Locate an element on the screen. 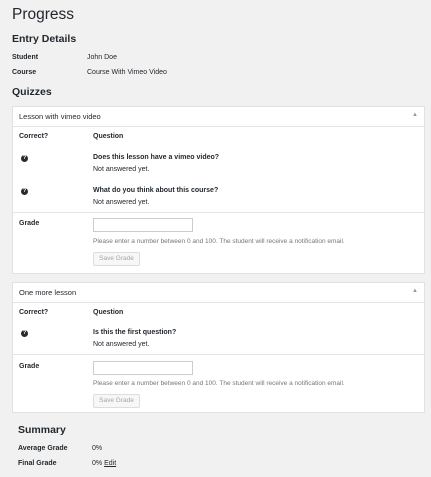 This screenshot has width=431, height=477. edit-final-grade-link: Edit is located at coordinates (110, 463).